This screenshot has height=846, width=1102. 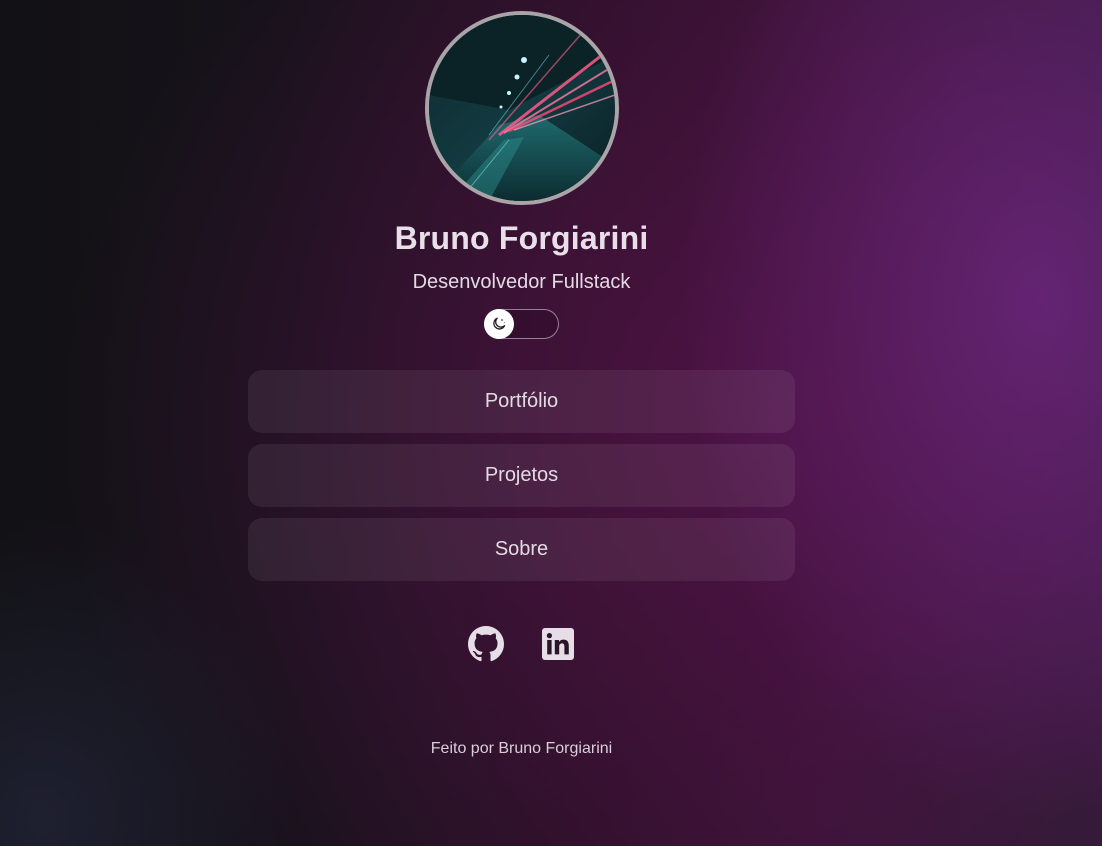 I want to click on toggle-knob, so click(x=499, y=324).